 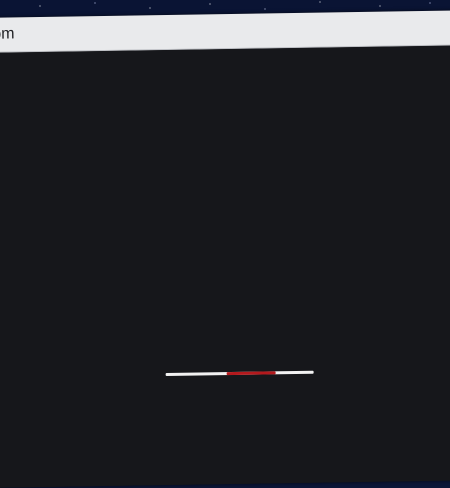 I want to click on loading-bar-progress, so click(x=251, y=373).